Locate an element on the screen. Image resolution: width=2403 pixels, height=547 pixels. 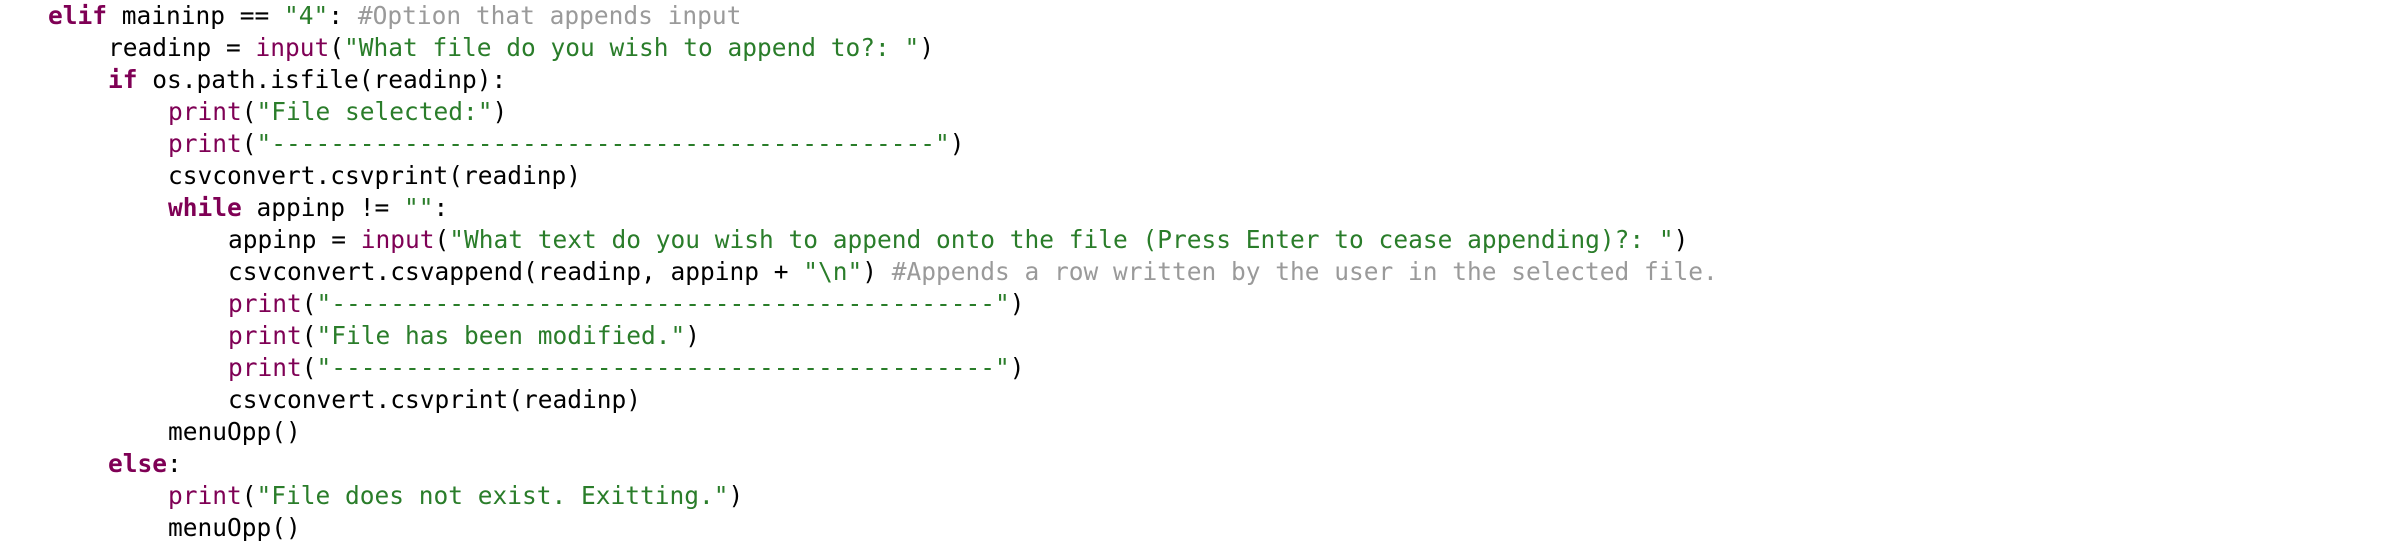
code-line: if os.path.isfile(readinp): is located at coordinates (307, 80).